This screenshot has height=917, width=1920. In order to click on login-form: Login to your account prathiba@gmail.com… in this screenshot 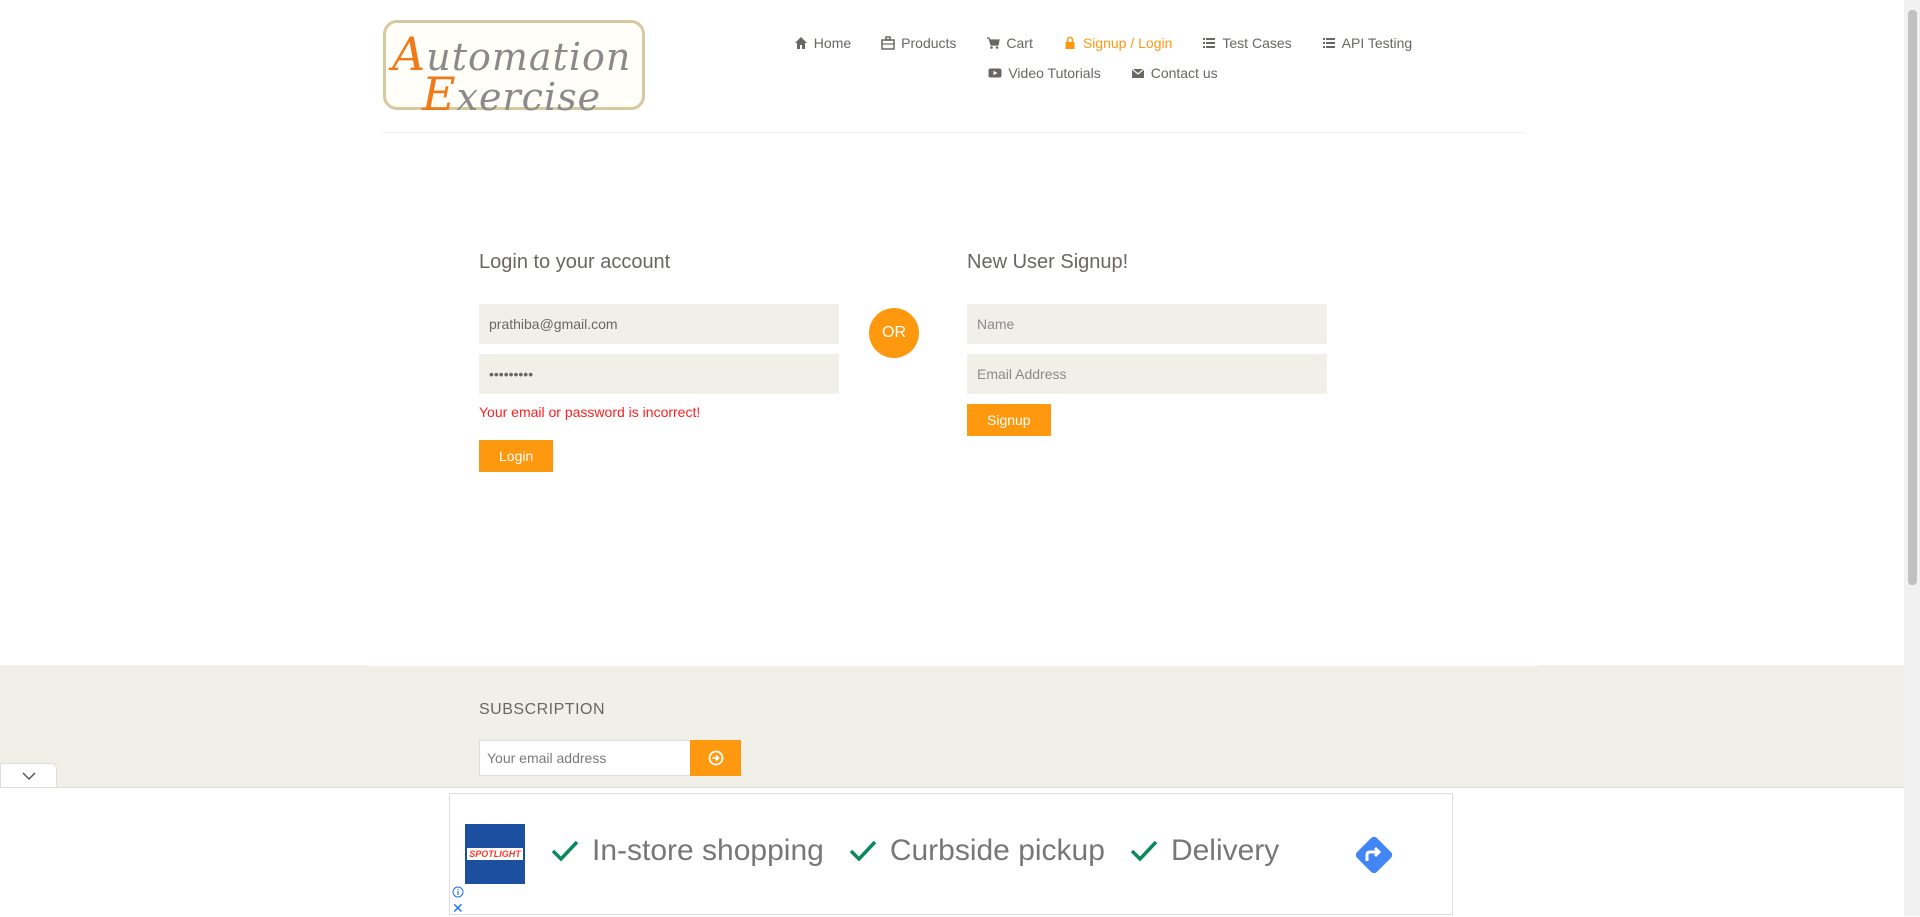, I will do `click(659, 361)`.